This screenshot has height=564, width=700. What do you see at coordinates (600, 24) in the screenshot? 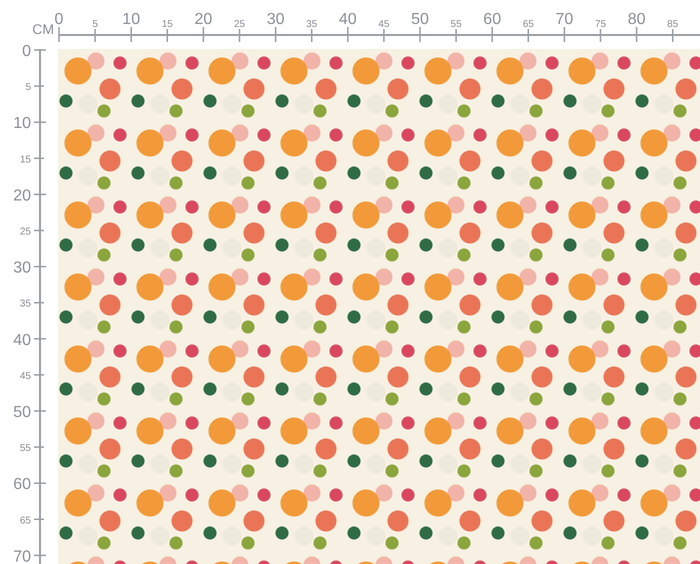
I see `ruler-label: 75` at bounding box center [600, 24].